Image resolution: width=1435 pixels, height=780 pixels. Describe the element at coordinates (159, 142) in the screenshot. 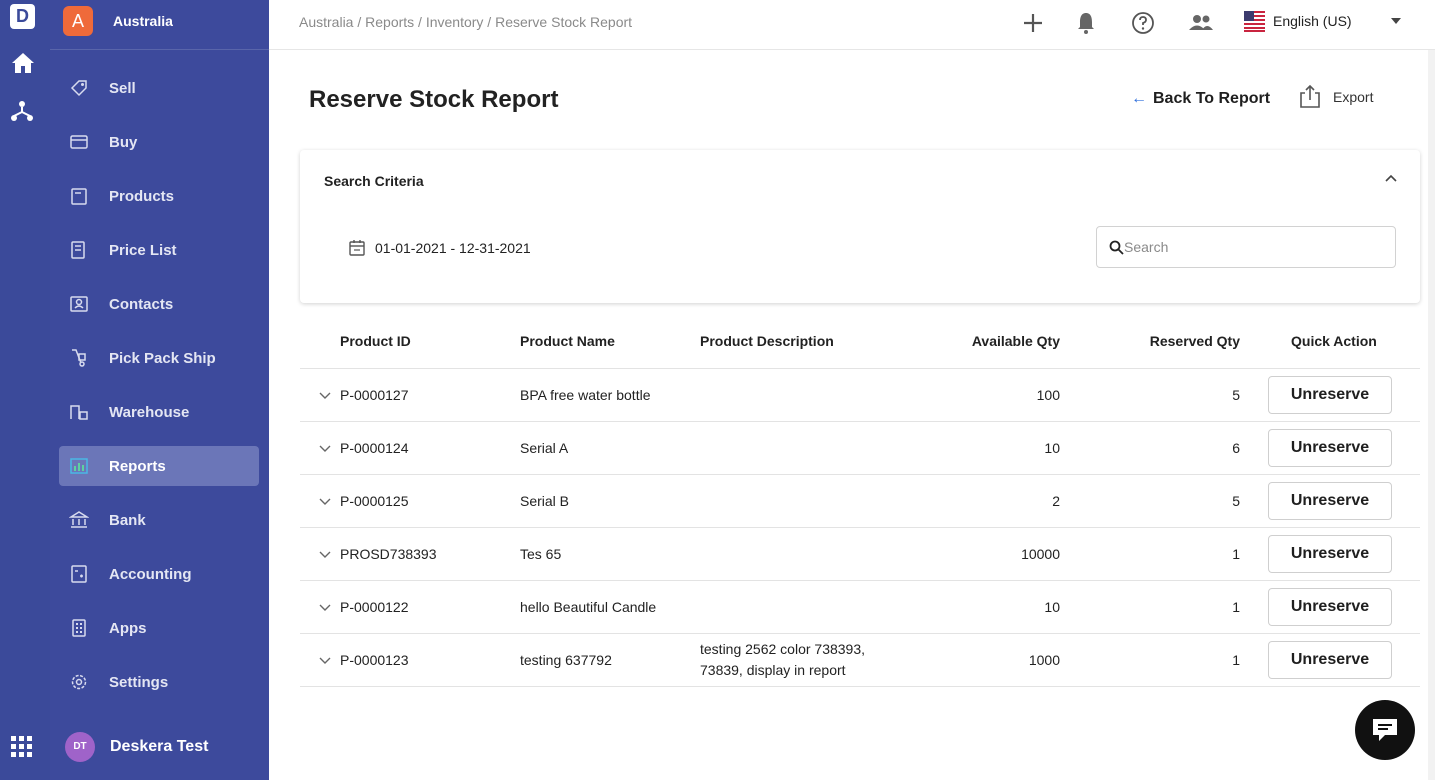

I see `sidebar-item-buy: Buy` at that location.